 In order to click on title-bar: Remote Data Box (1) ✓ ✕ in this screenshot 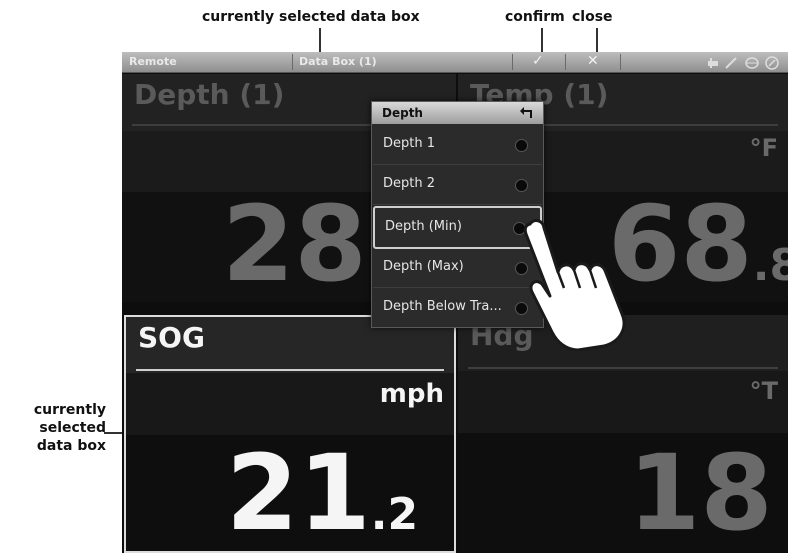, I will do `click(455, 62)`.